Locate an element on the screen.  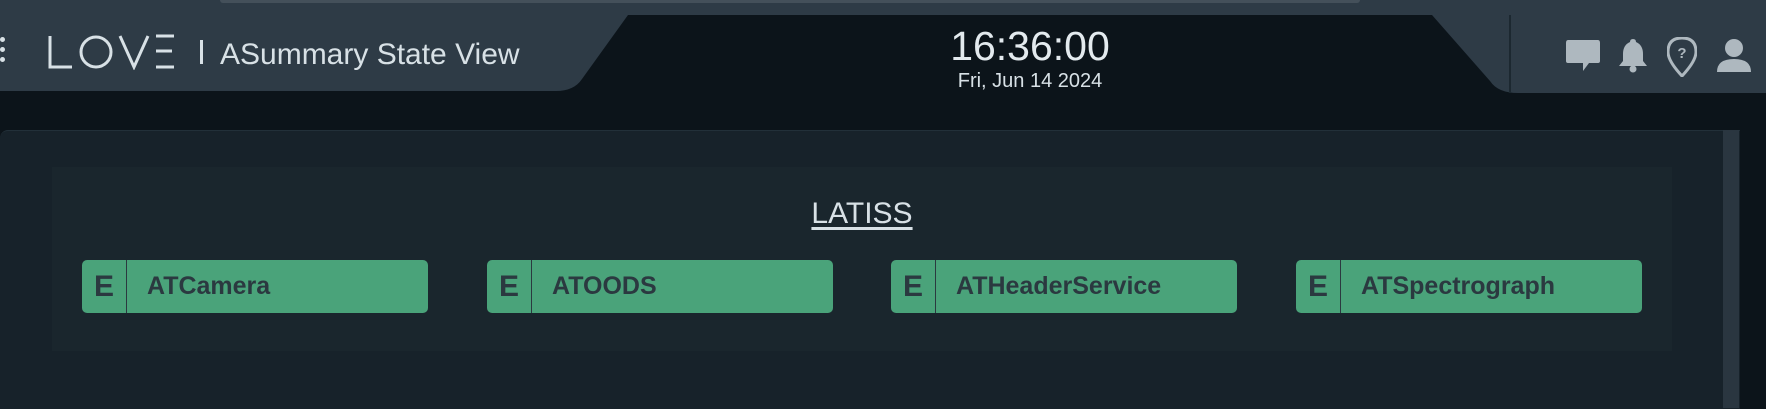
csc-name: ATSpectrograph is located at coordinates (1458, 286).